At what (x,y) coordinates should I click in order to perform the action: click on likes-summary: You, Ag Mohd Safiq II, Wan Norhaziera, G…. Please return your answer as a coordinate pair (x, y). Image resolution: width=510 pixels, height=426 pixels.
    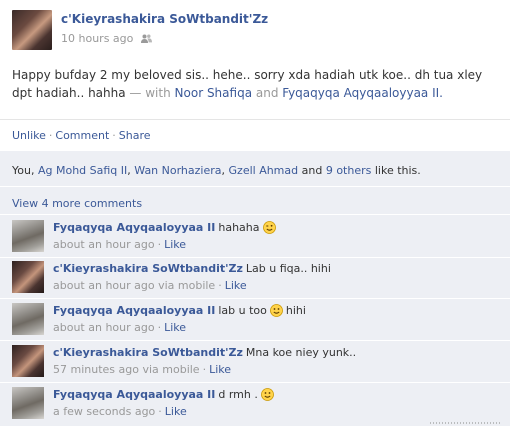
    Looking at the image, I should click on (216, 170).